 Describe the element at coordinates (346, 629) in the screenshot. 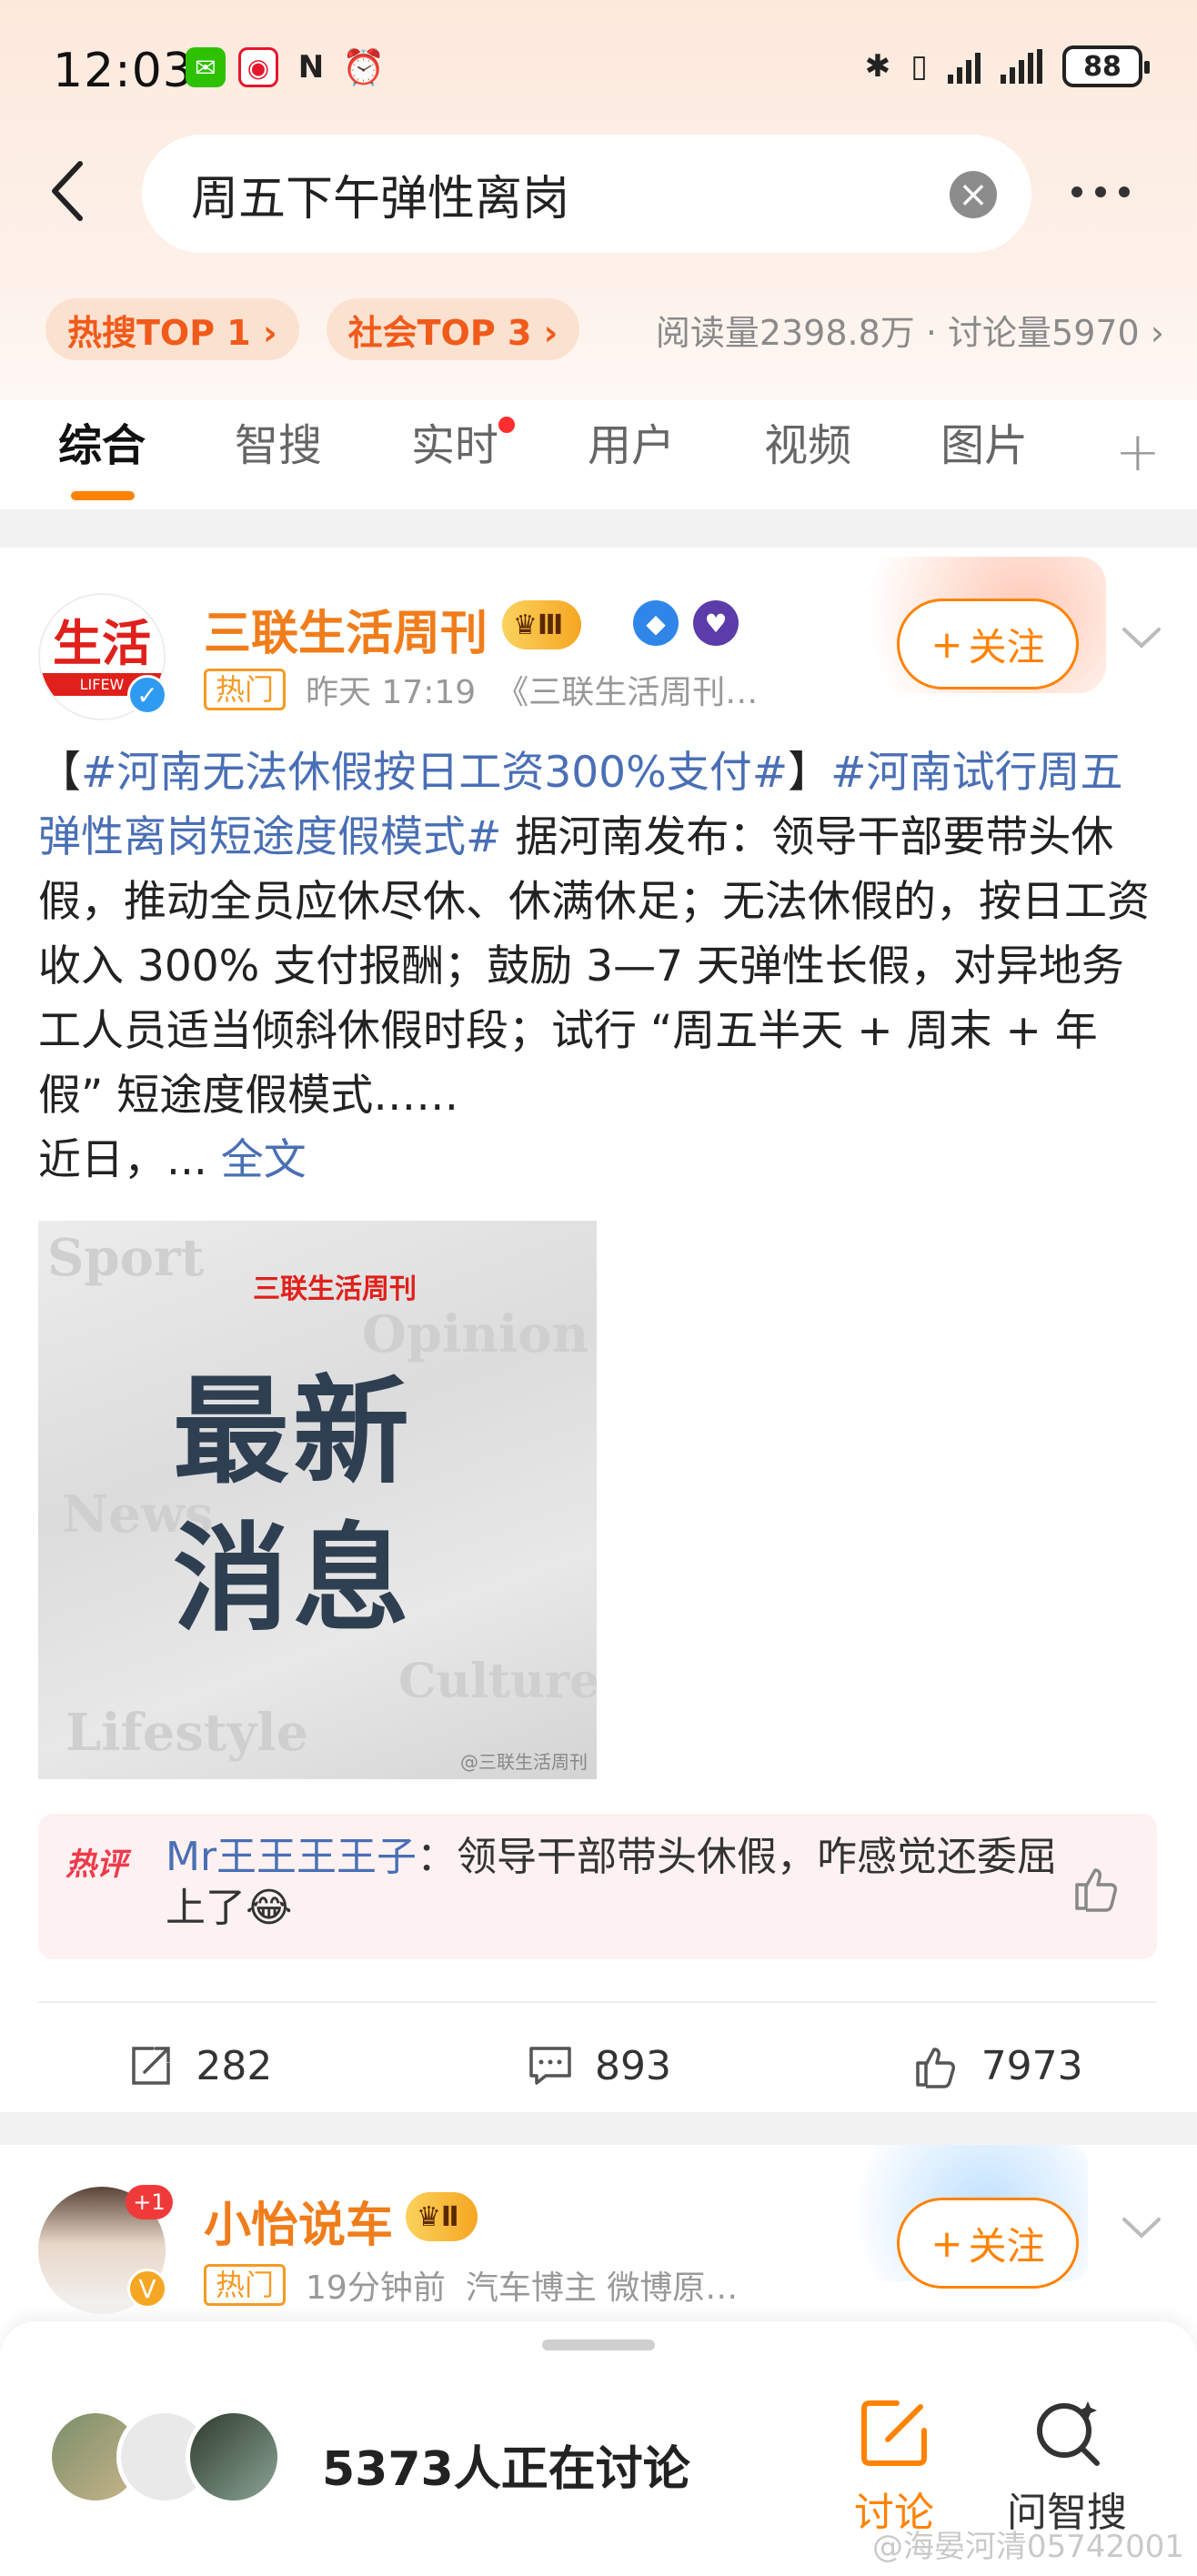

I see `author-name: 三联生活周刊` at that location.